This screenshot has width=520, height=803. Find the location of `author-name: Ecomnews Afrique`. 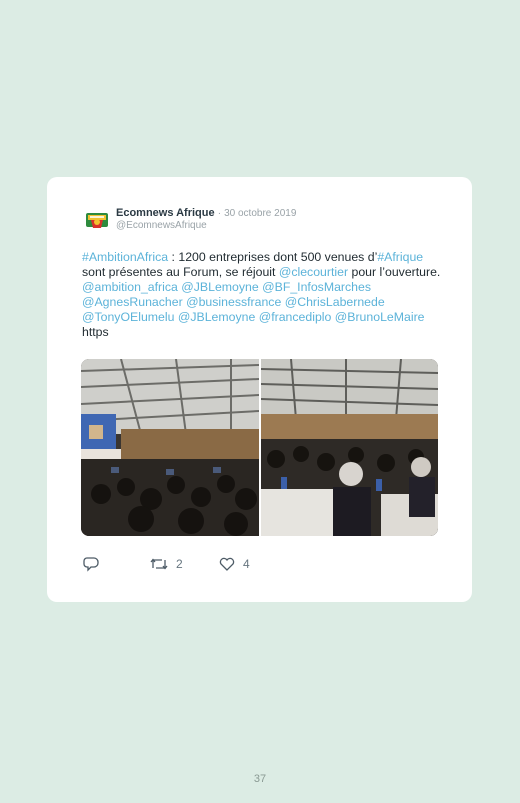

author-name: Ecomnews Afrique is located at coordinates (165, 213).